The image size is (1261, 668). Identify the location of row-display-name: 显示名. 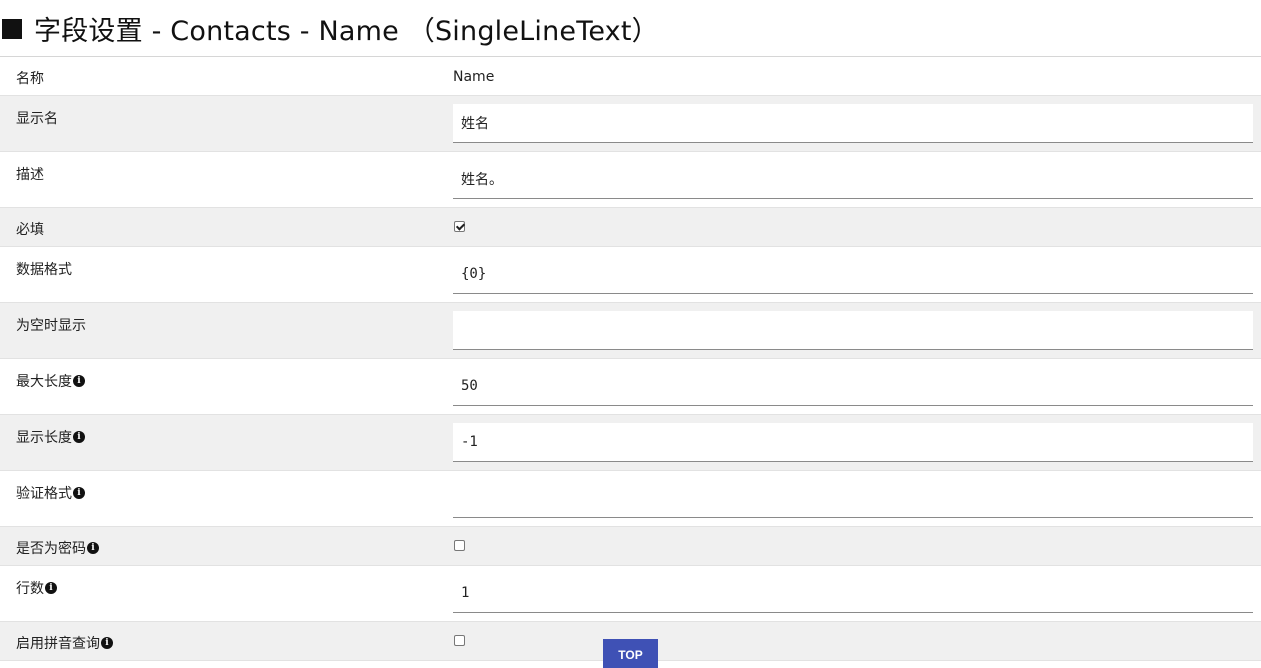
(630, 124).